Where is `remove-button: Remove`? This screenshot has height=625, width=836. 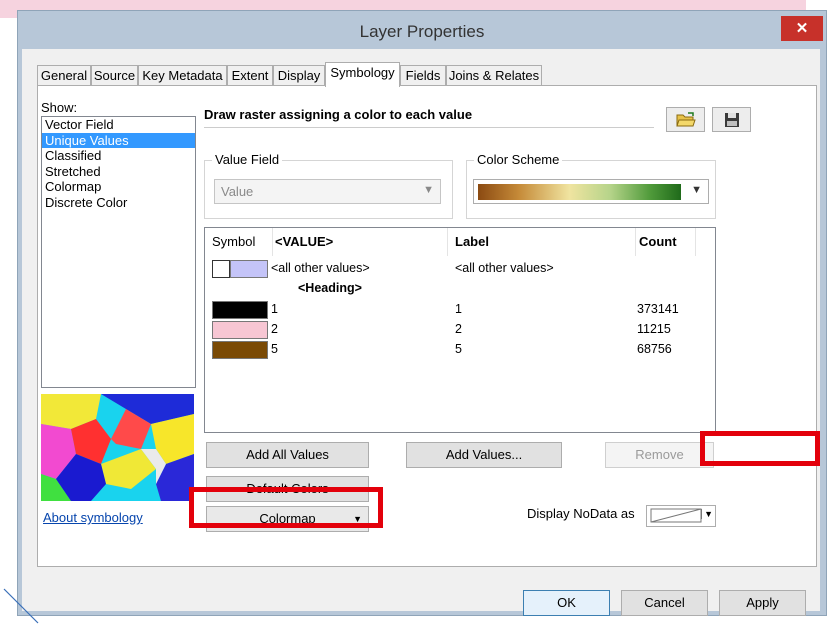 remove-button: Remove is located at coordinates (659, 455).